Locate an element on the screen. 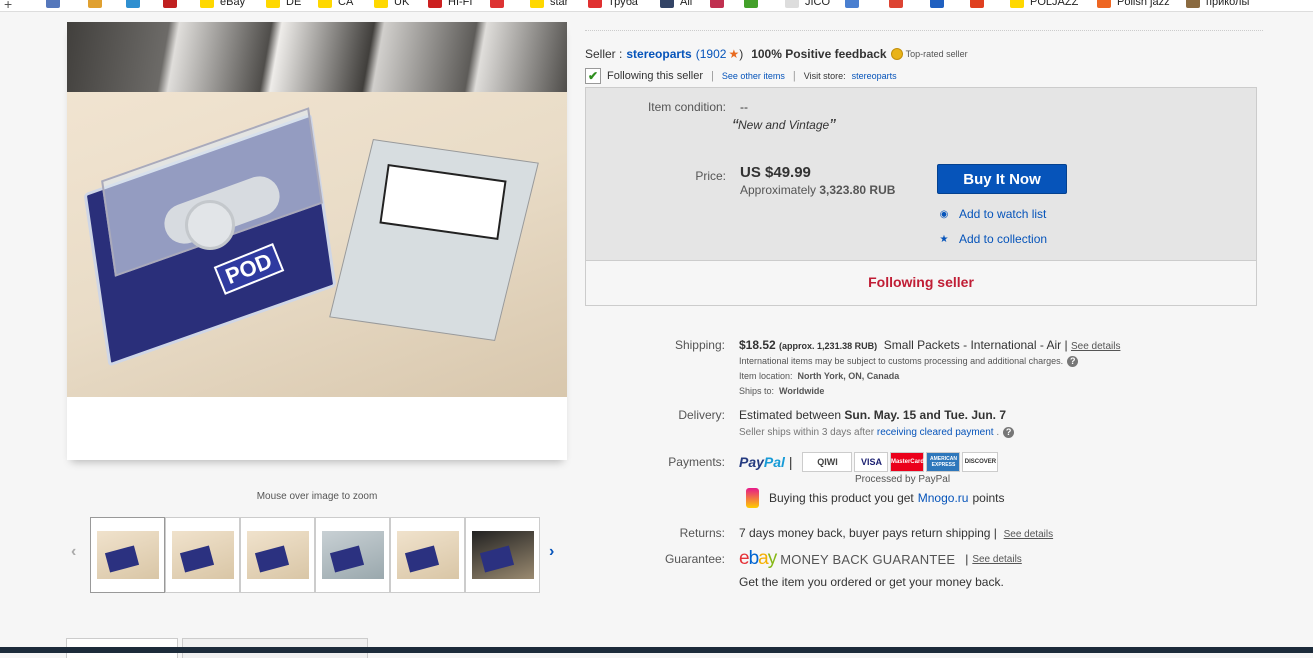  returns-label: Returns: is located at coordinates (702, 533).